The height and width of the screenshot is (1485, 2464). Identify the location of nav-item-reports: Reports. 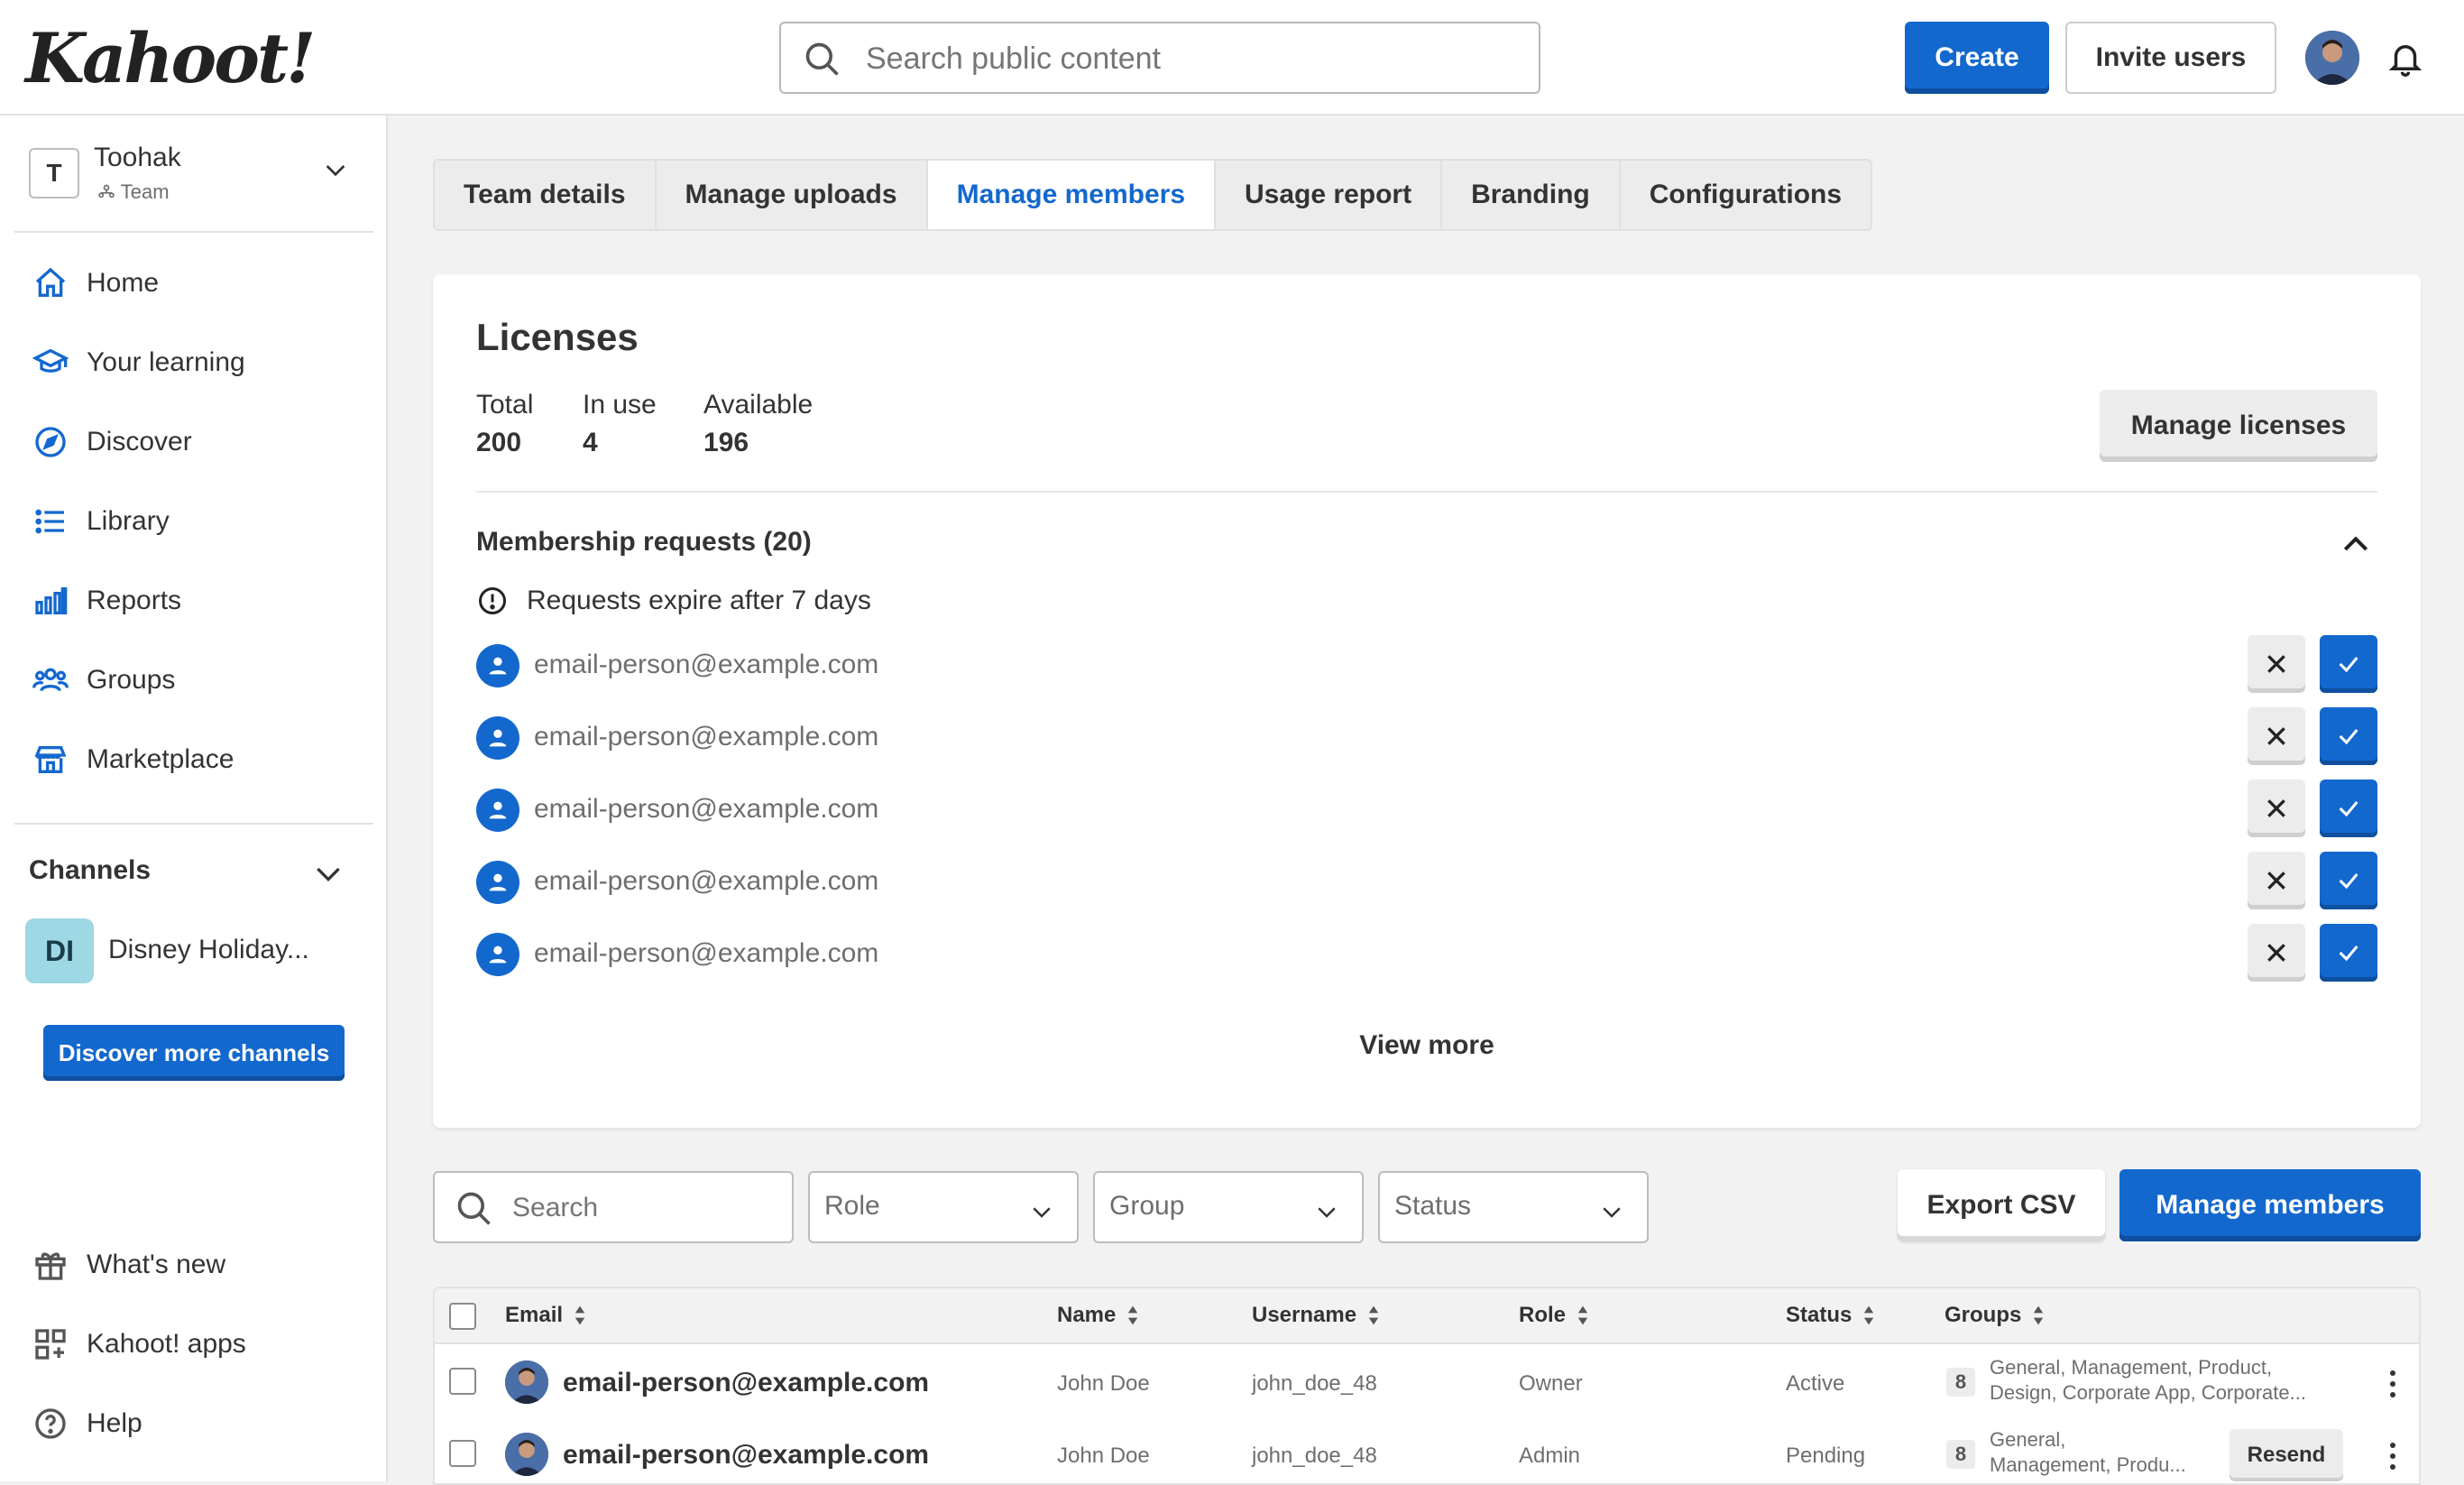
(107, 601).